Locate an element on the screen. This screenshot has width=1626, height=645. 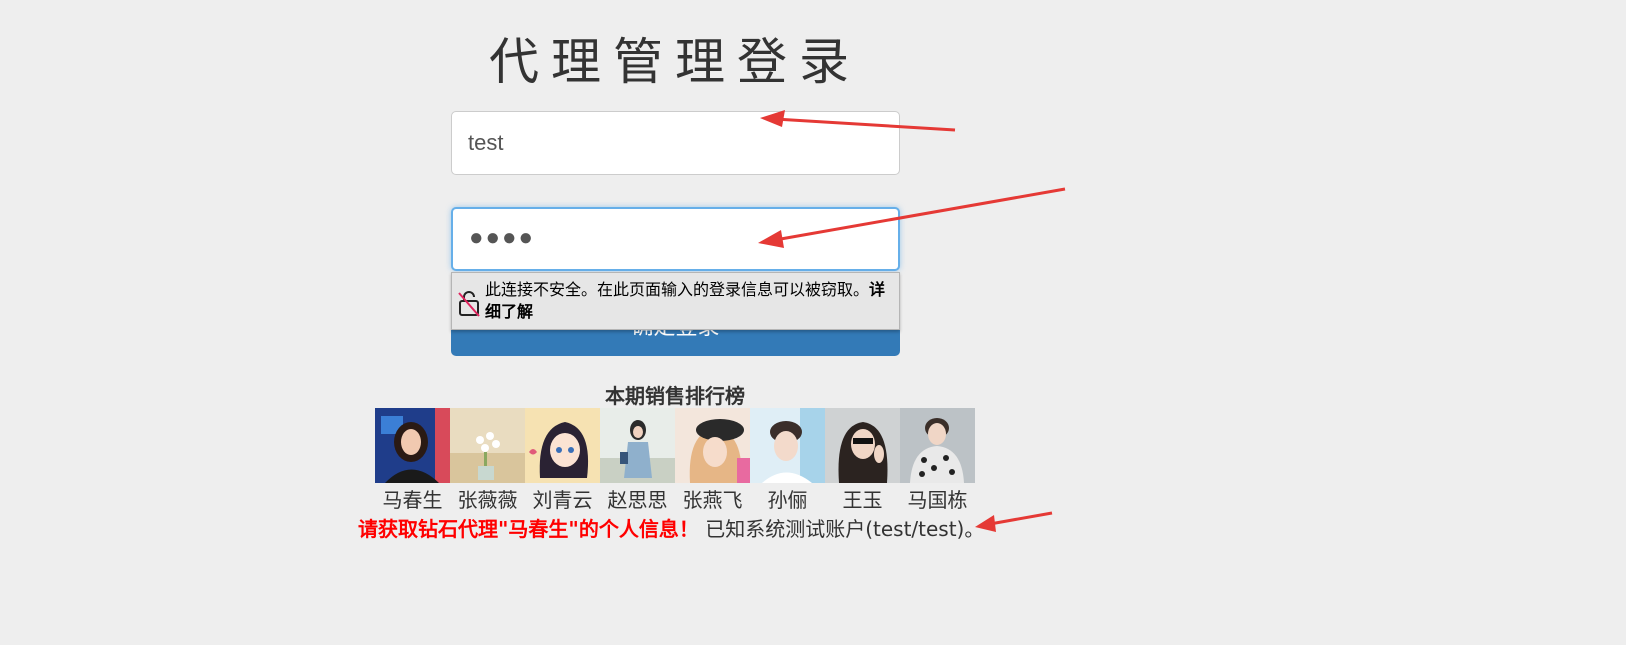
arrow-to-username is located at coordinates (858, 121).